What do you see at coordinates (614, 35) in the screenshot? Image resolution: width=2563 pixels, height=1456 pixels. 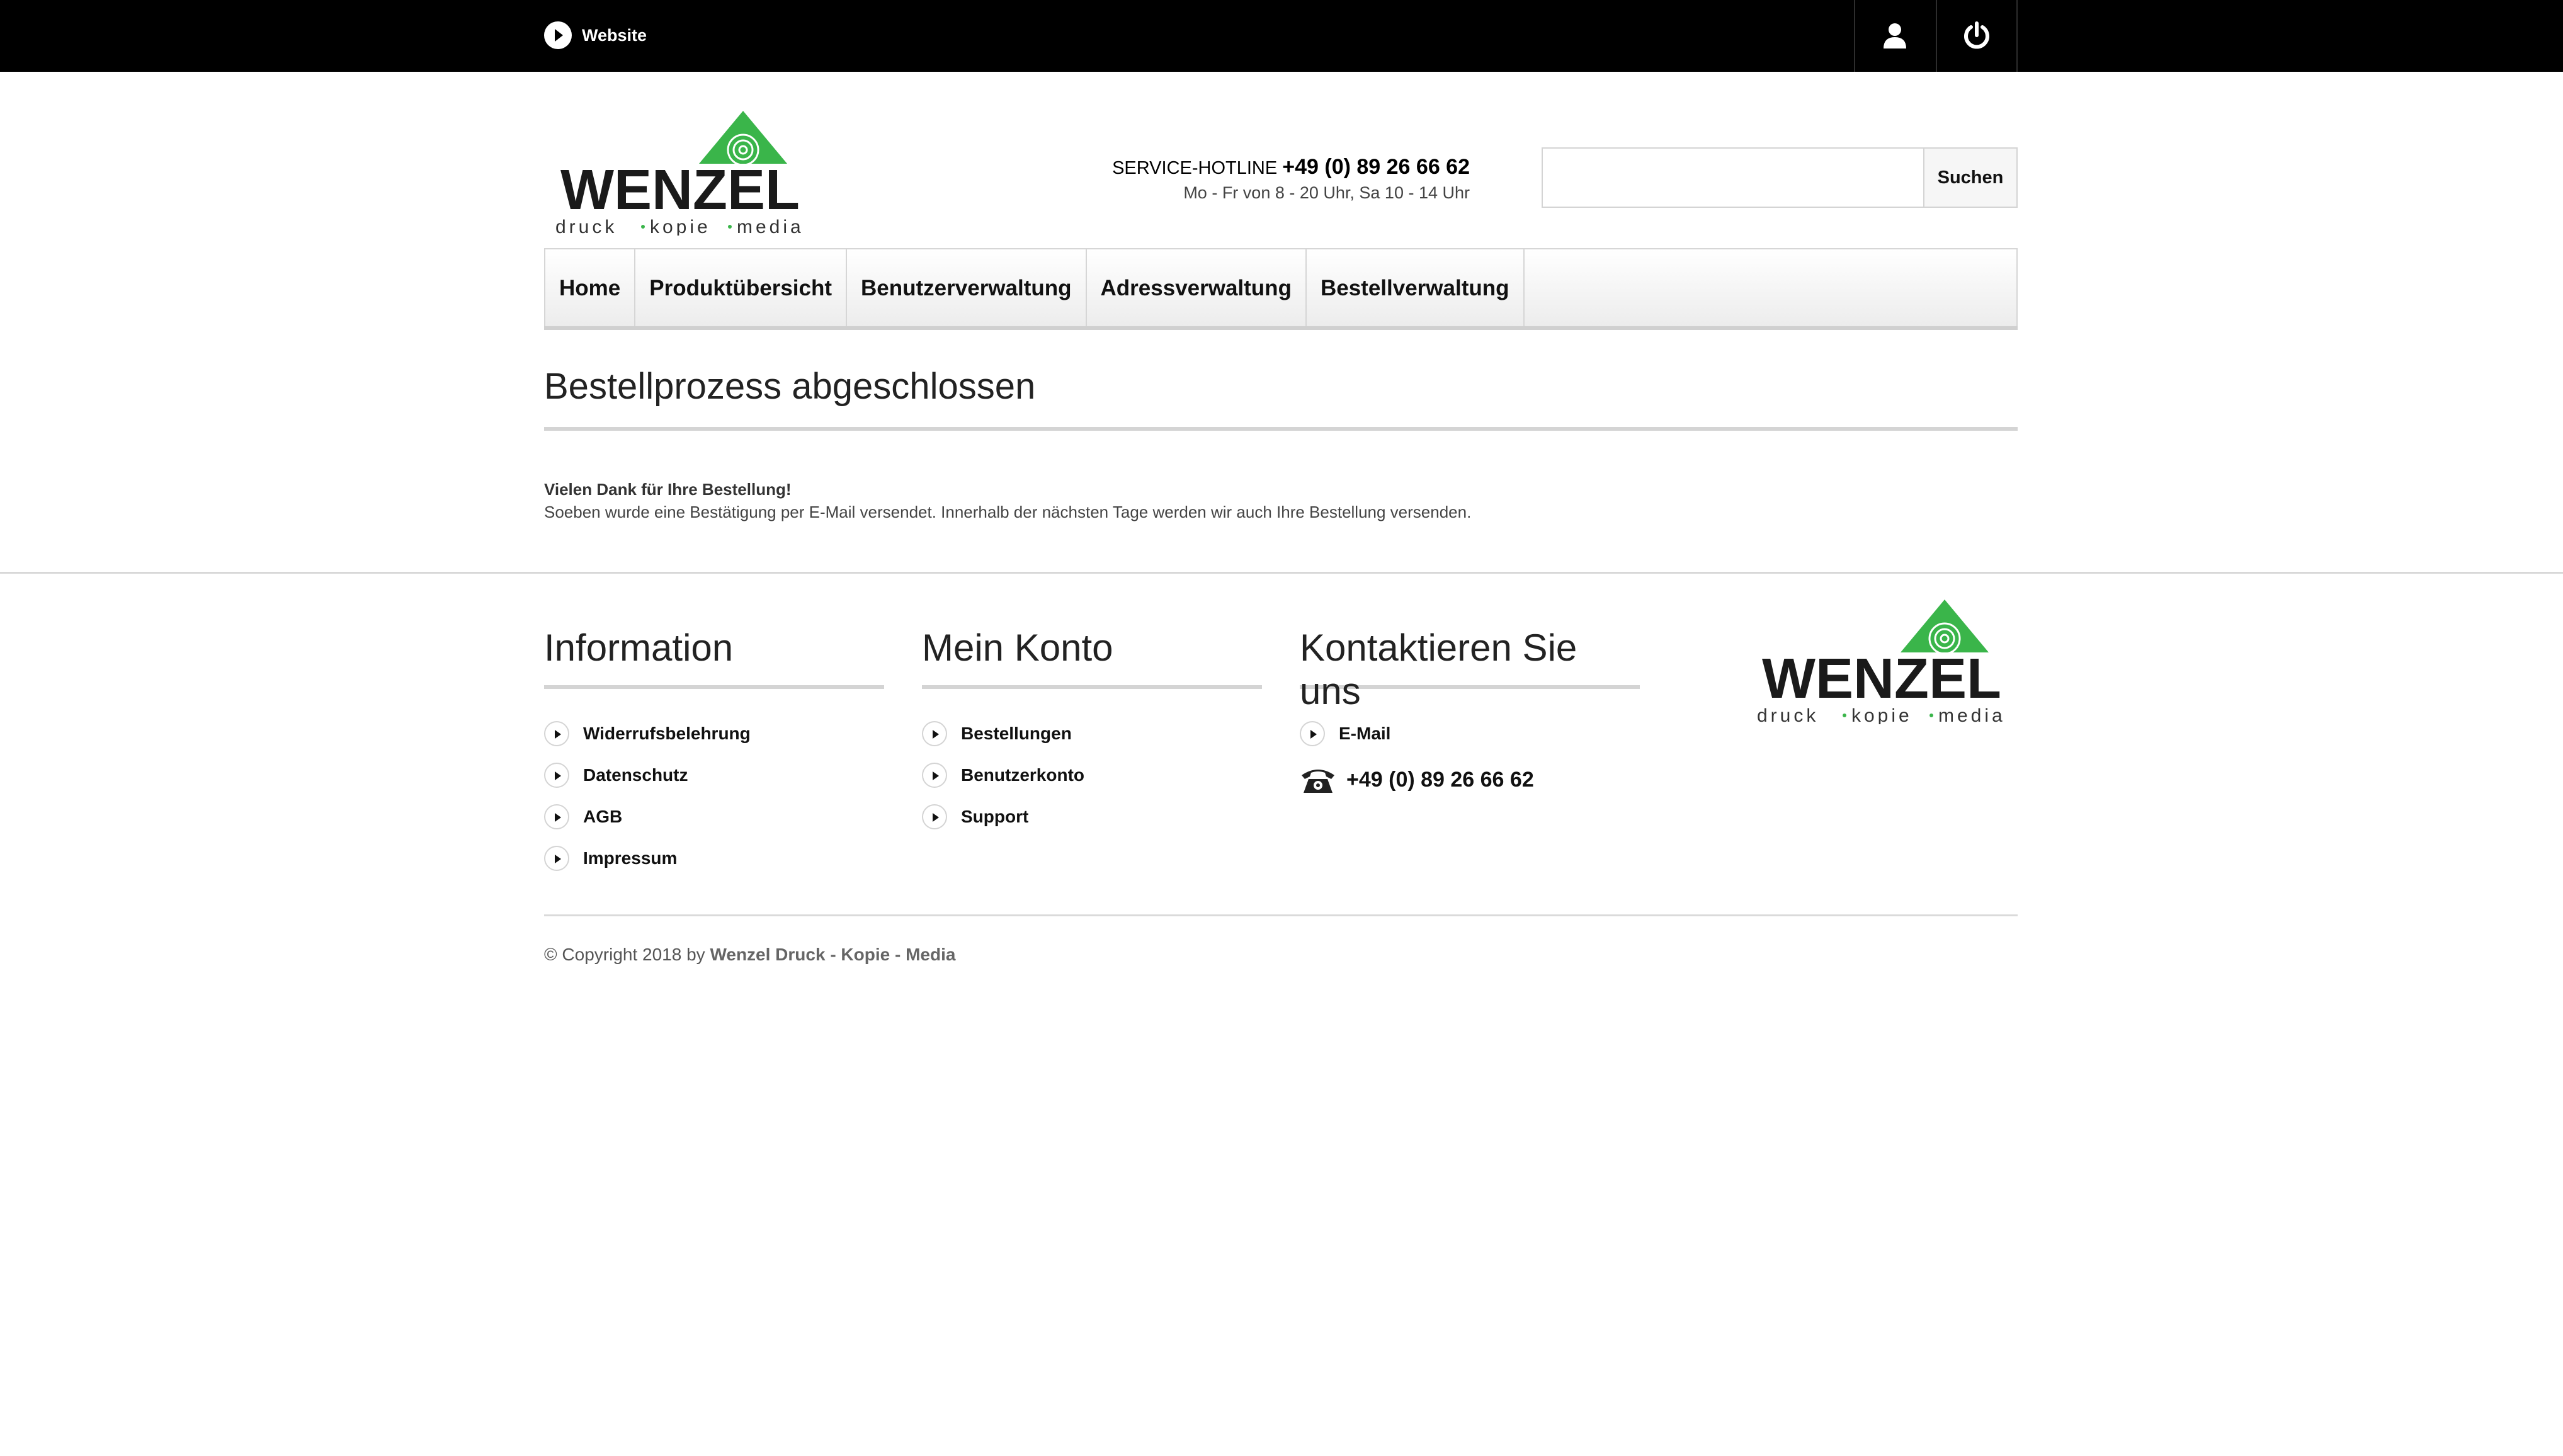 I see `website-link-label: Website` at bounding box center [614, 35].